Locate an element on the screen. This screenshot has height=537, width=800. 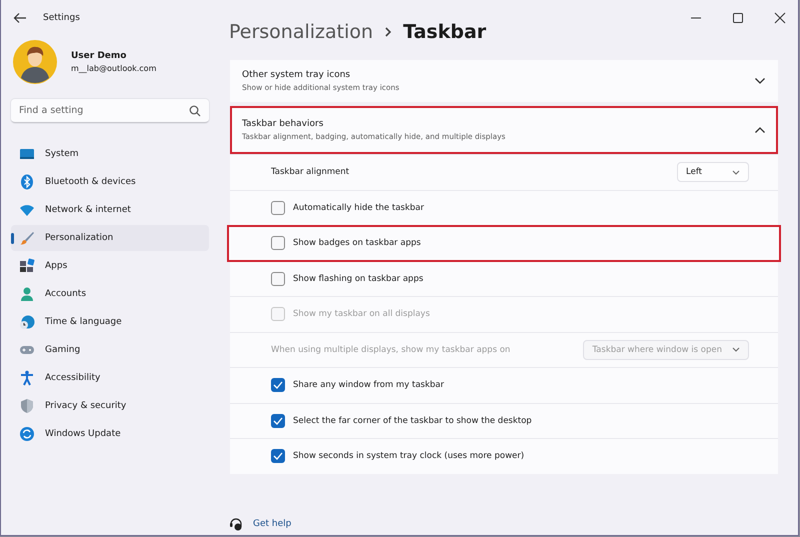
headset-icon is located at coordinates (236, 524).